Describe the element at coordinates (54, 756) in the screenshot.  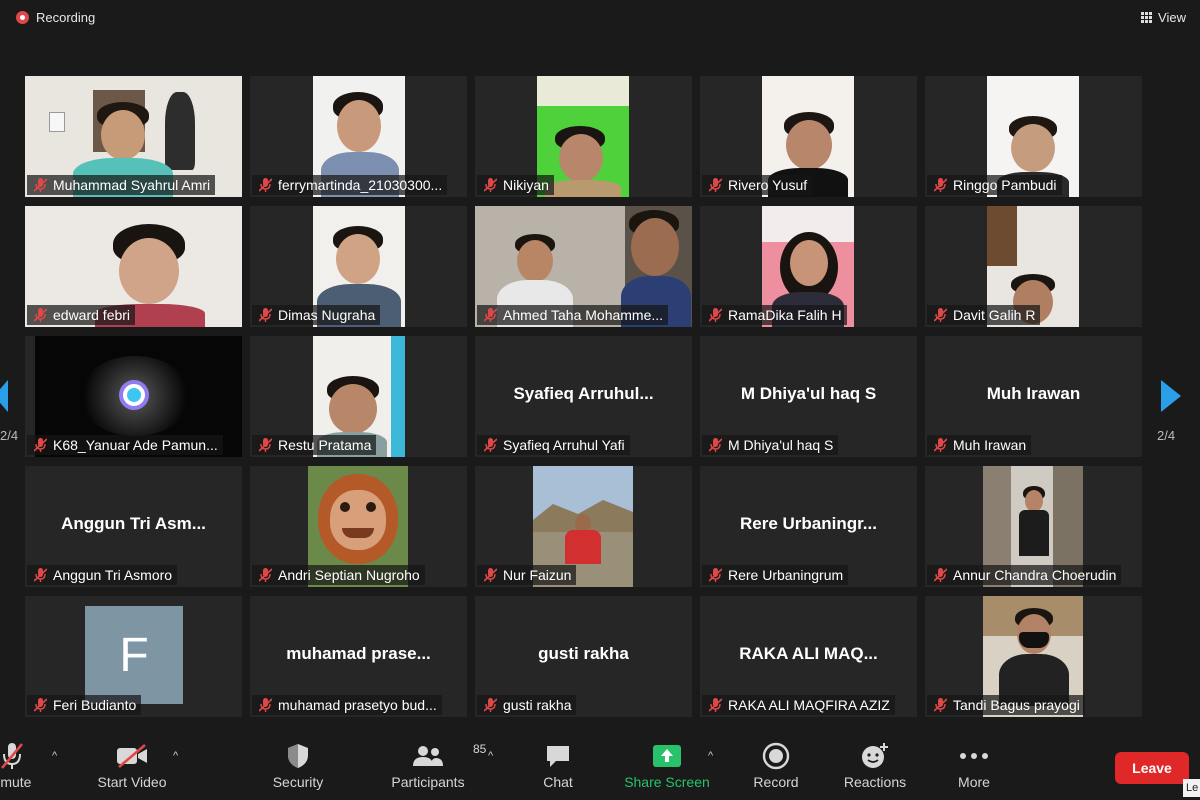
I see `audio-options-chevron-icon: ^` at that location.